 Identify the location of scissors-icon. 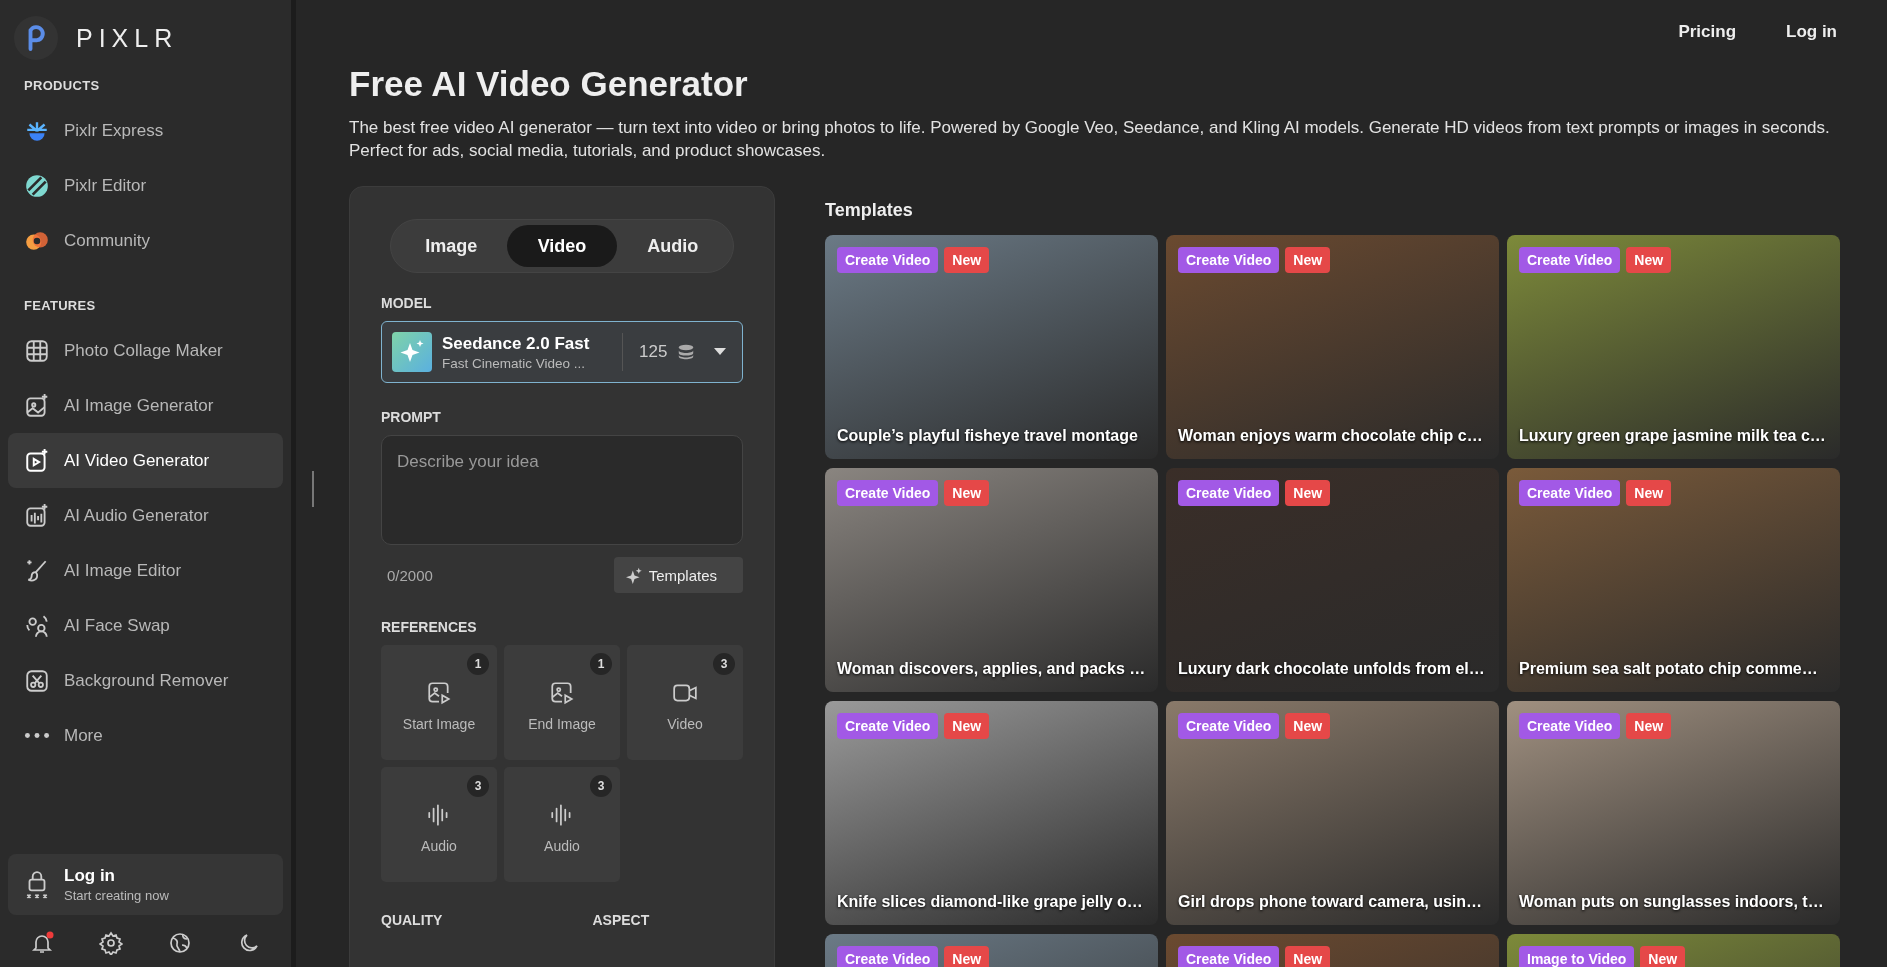
(37, 680).